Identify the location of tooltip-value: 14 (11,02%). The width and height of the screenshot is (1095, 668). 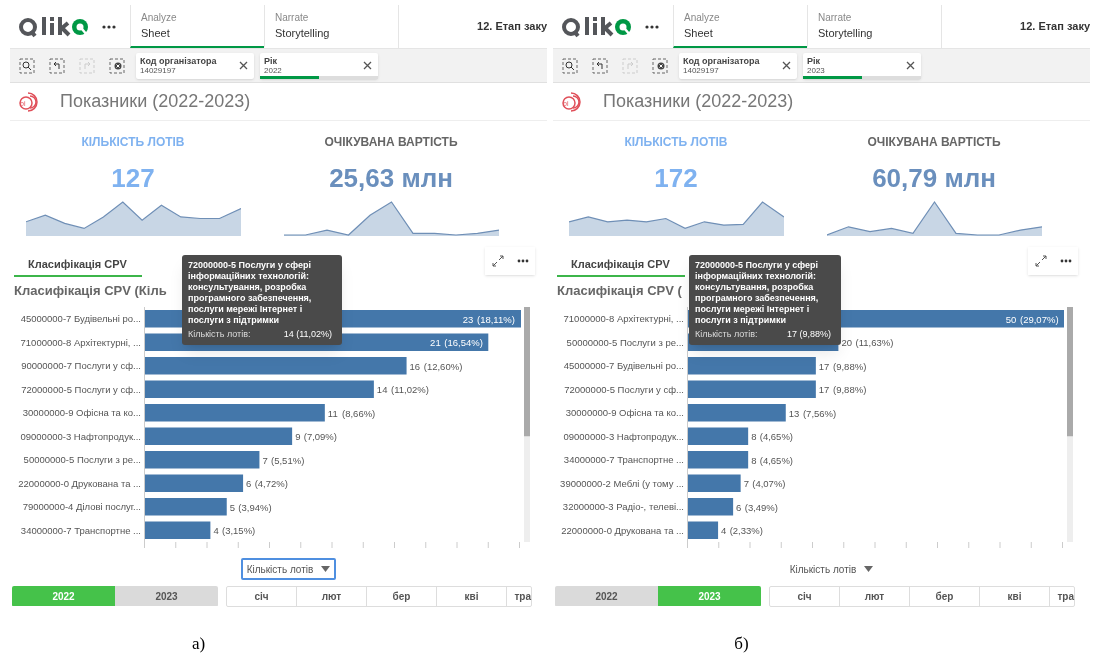
(307, 334).